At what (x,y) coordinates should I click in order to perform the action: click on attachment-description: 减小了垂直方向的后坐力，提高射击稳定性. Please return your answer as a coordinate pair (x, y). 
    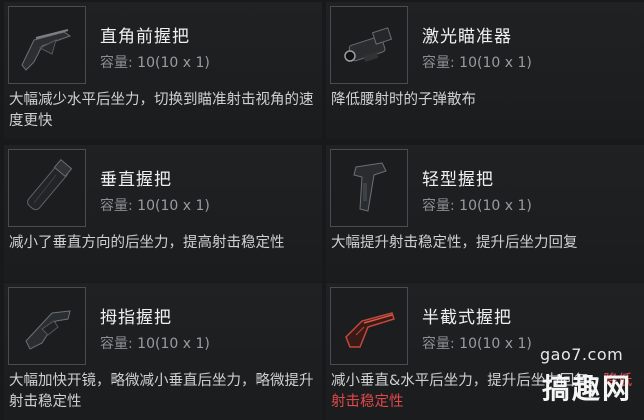
    Looking at the image, I should click on (147, 243).